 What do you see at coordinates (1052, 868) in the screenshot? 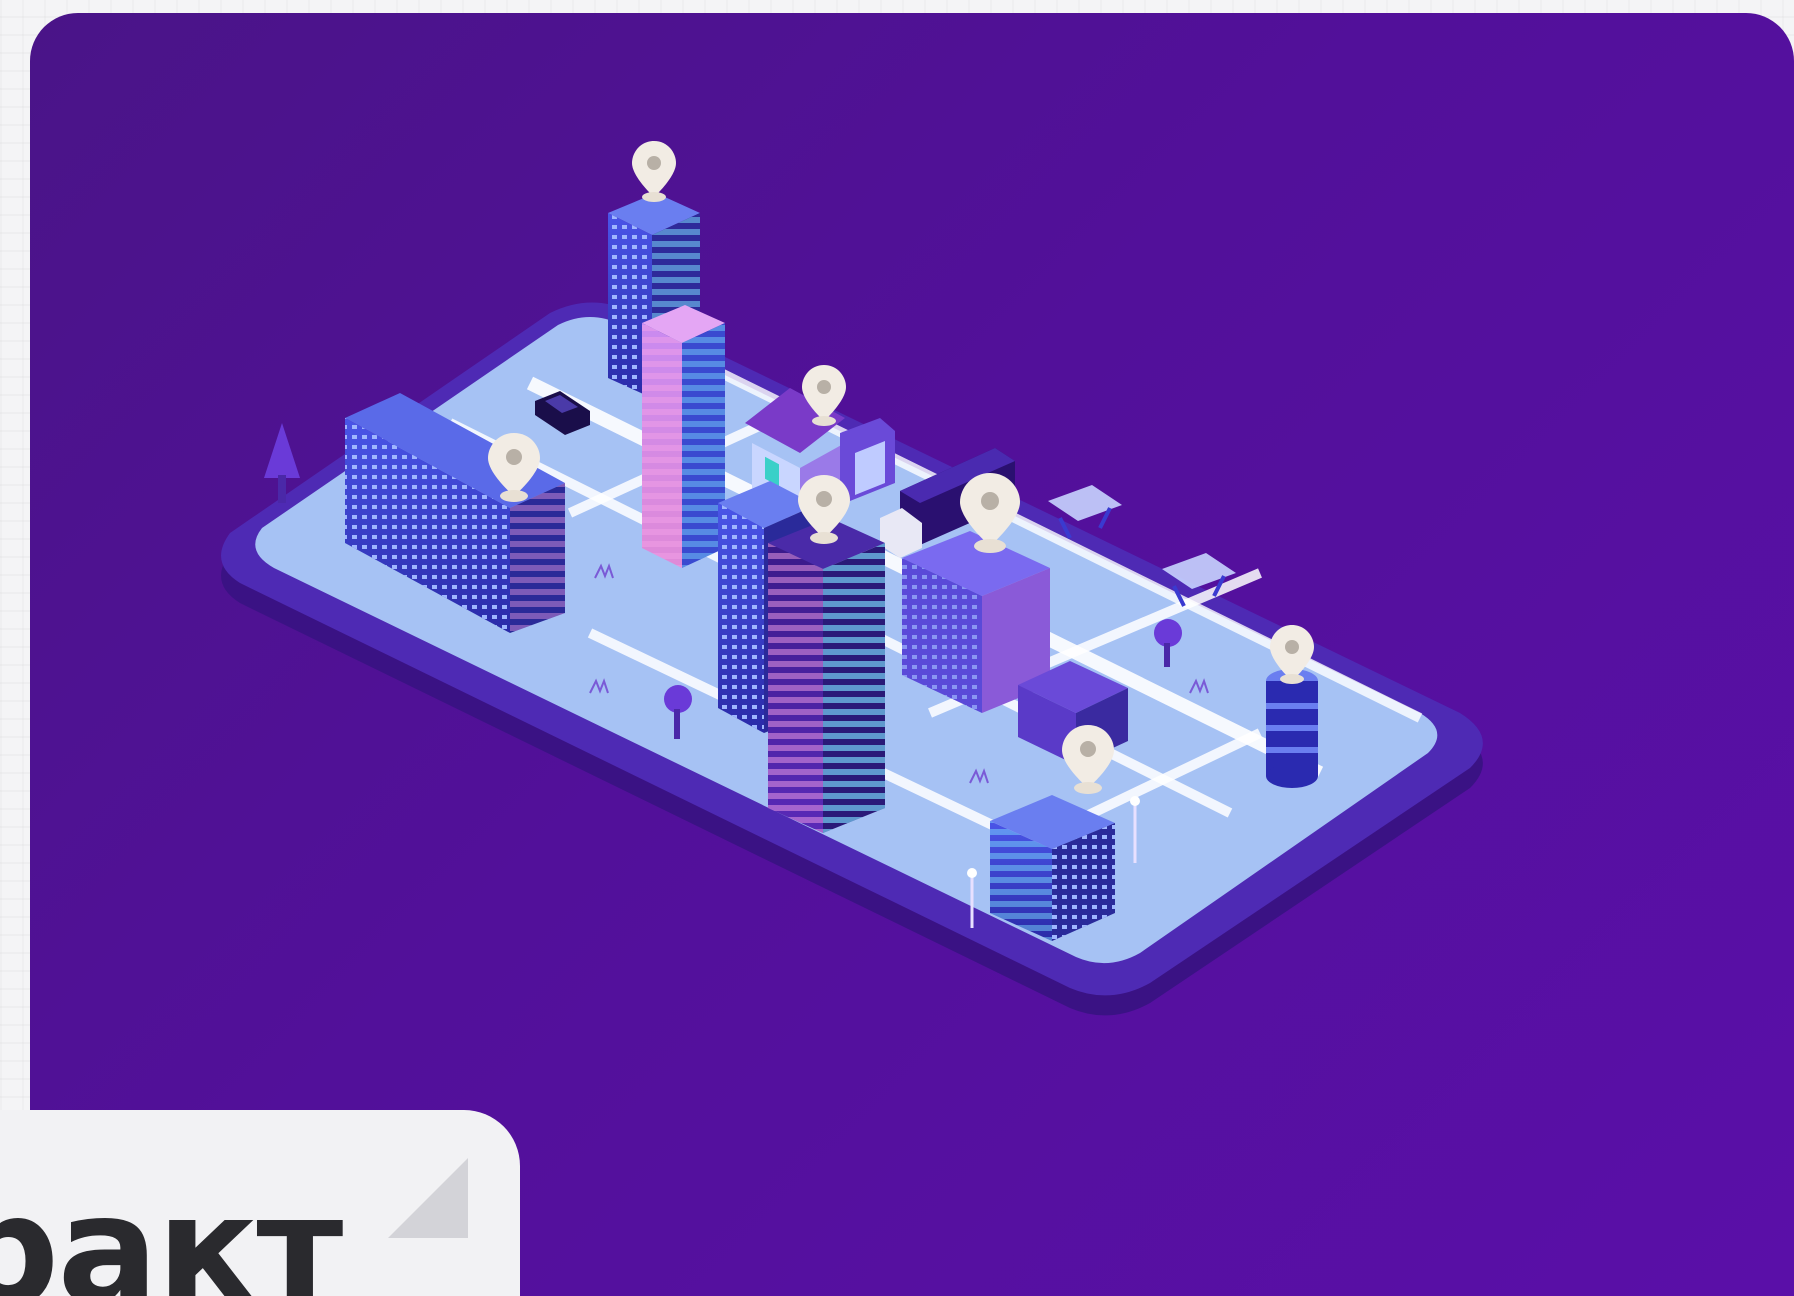
I see `office-building-front` at bounding box center [1052, 868].